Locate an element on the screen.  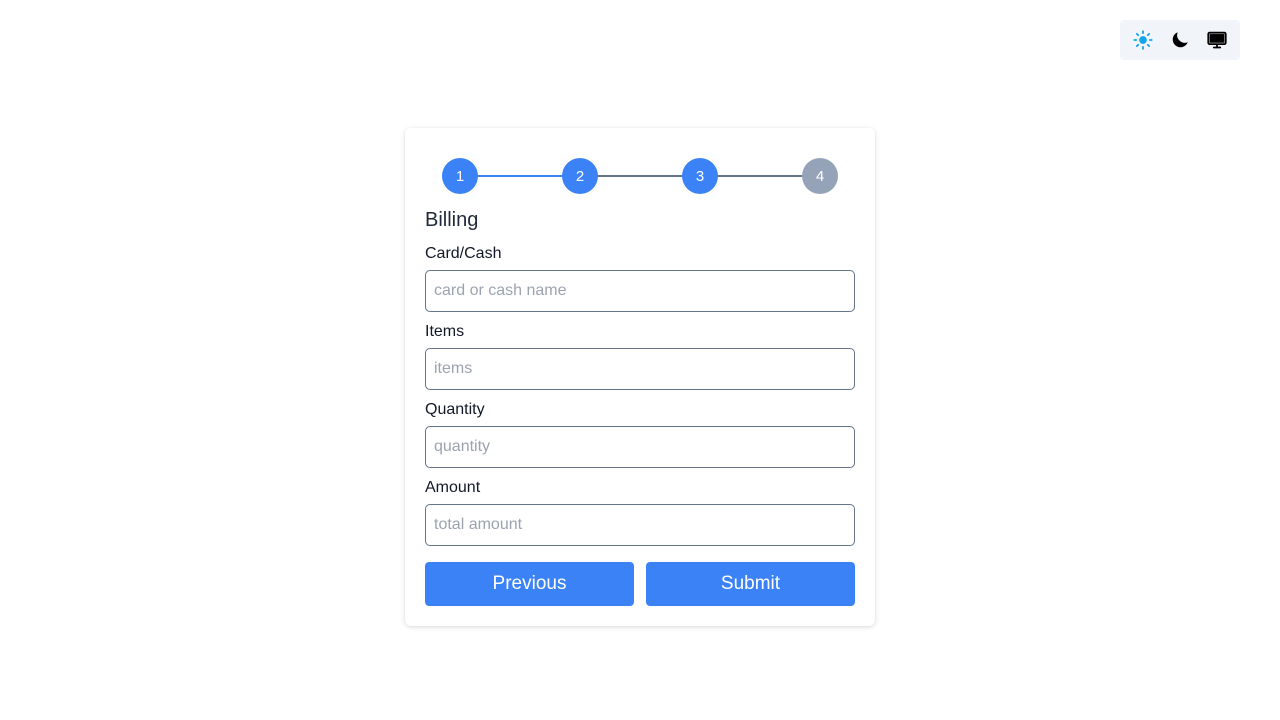
step-3: 3 is located at coordinates (700, 176).